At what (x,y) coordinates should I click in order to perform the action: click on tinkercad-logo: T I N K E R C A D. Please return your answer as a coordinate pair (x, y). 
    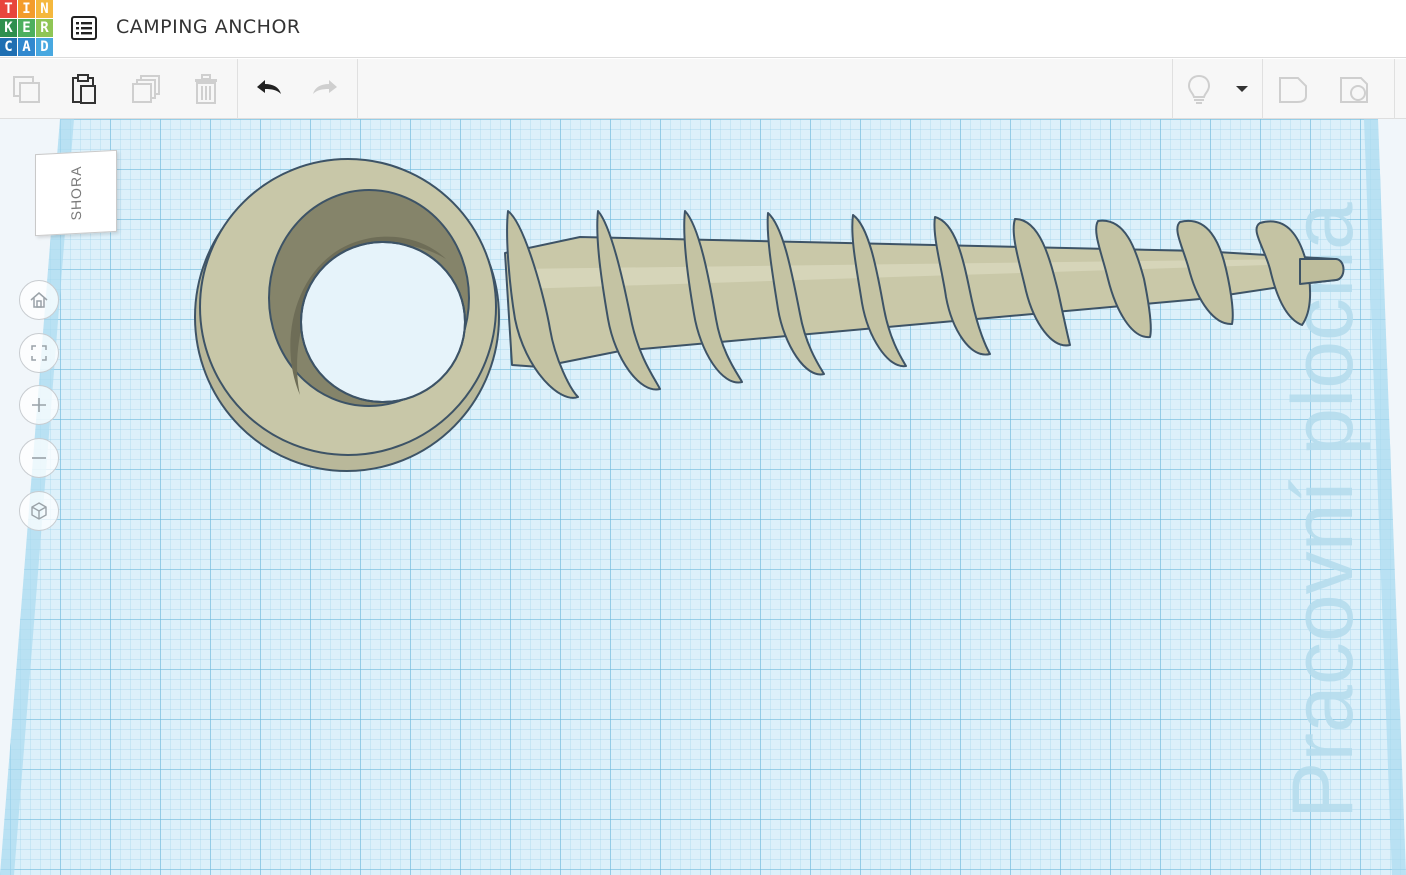
    Looking at the image, I should click on (27, 28).